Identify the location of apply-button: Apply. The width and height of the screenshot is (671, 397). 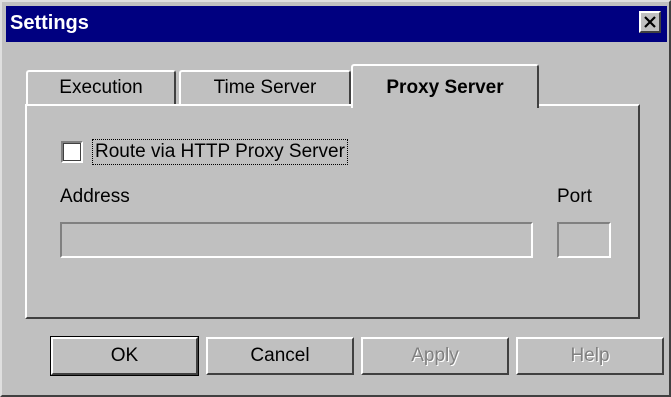
(435, 356).